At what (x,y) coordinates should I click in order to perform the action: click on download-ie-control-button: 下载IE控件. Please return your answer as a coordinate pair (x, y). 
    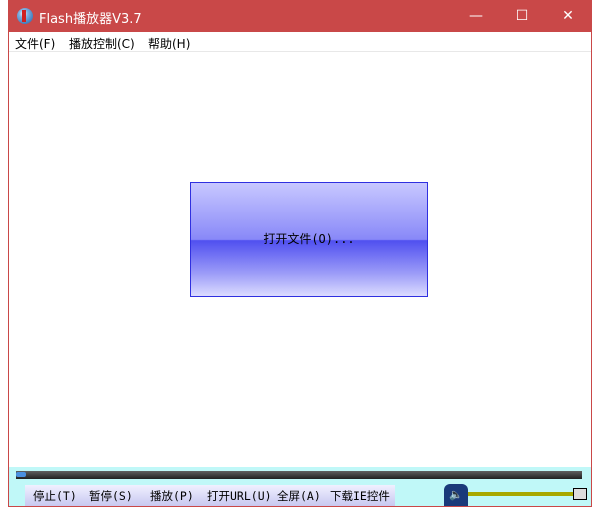
    Looking at the image, I should click on (360, 496).